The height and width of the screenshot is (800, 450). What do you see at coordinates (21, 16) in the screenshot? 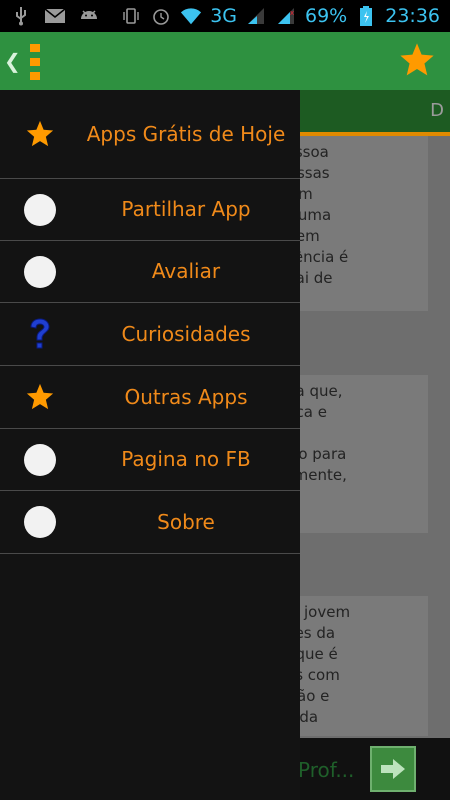
I see `usb-icon` at bounding box center [21, 16].